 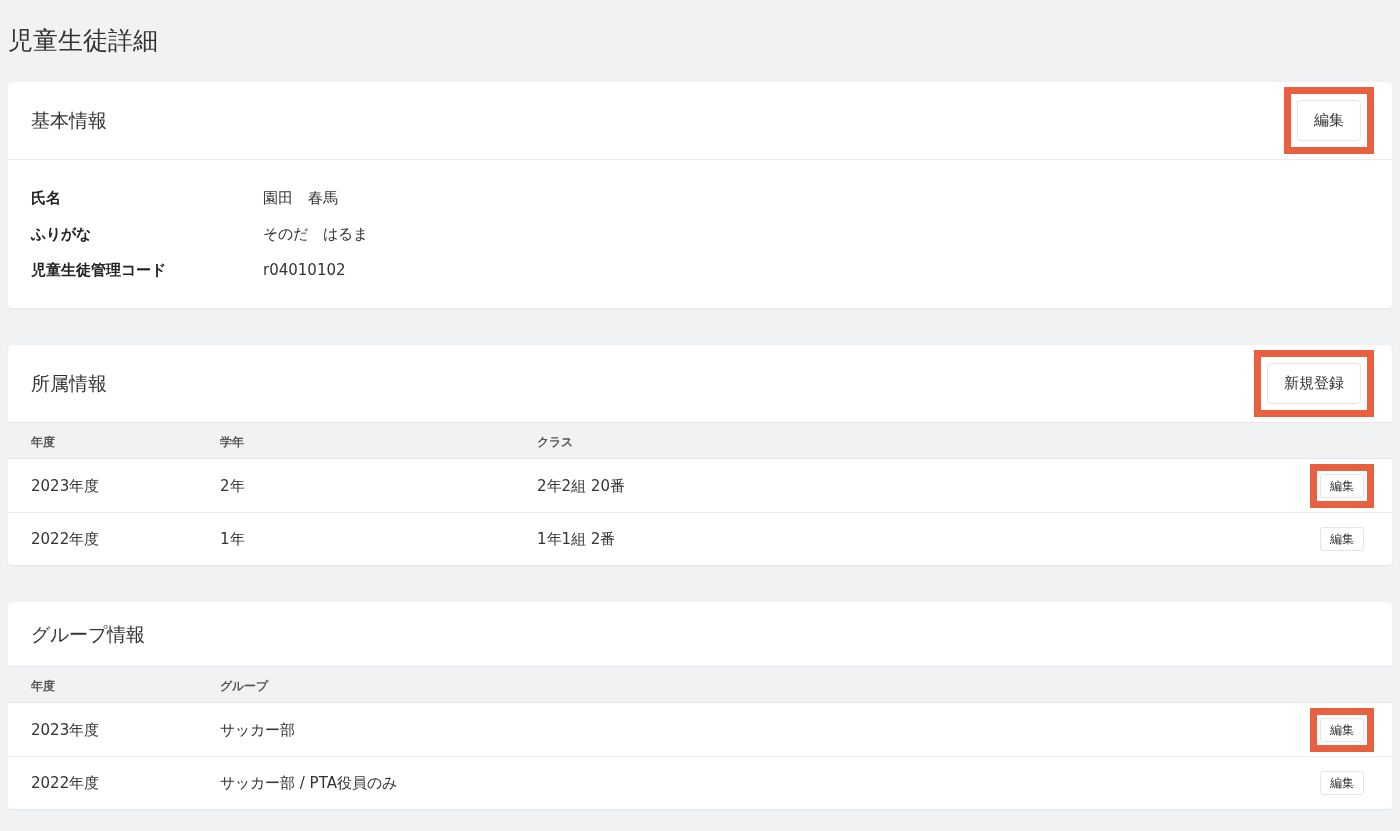 I want to click on table-cell: 1年, so click(x=232, y=539).